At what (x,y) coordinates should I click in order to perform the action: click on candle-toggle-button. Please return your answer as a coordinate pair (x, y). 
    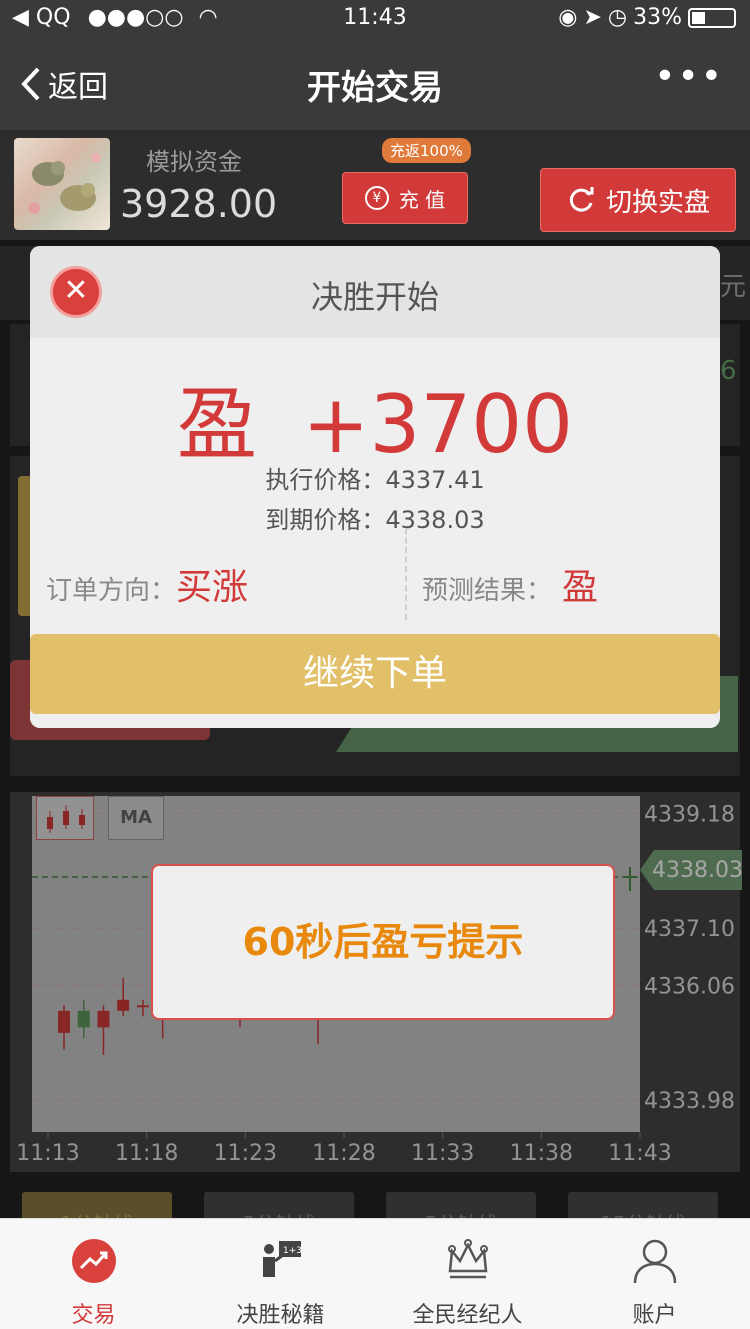
    Looking at the image, I should click on (65, 818).